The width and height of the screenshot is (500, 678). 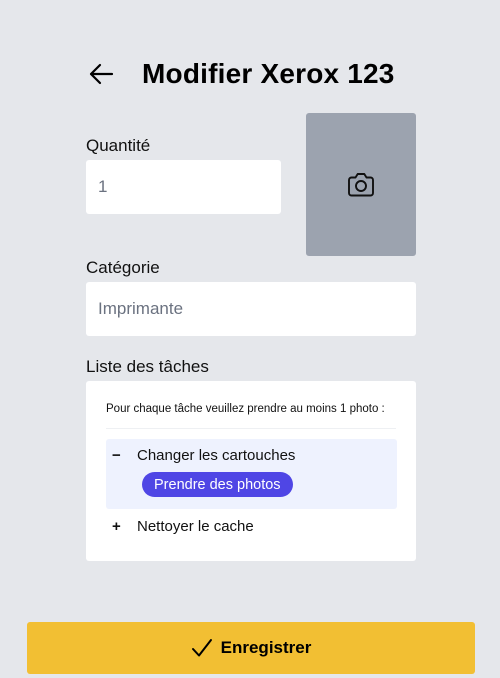 I want to click on arrow-left-icon, so click(x=101, y=74).